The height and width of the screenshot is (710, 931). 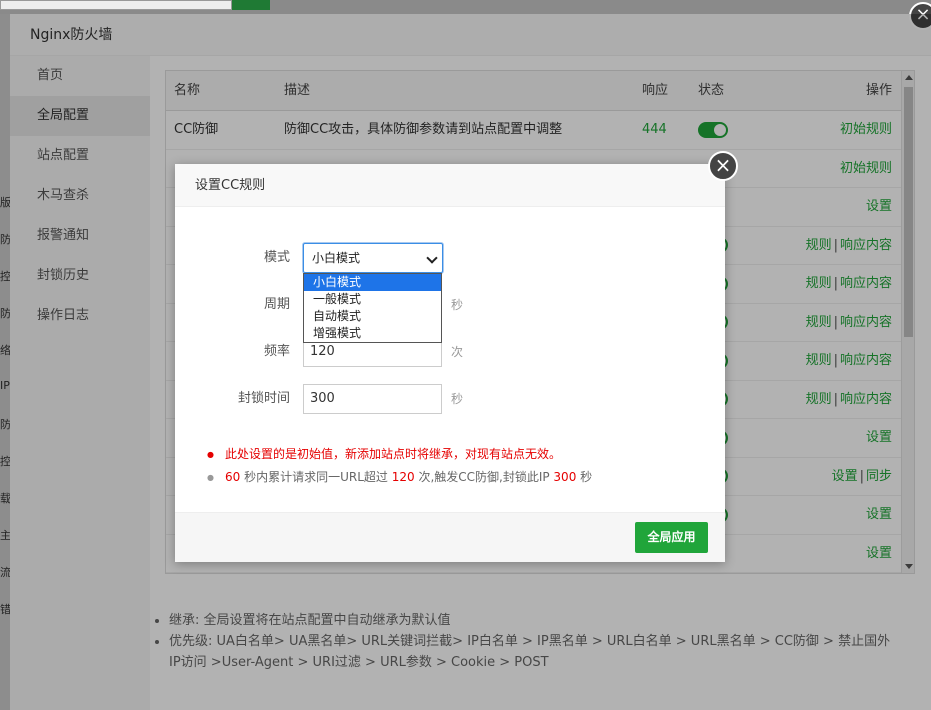 What do you see at coordinates (372, 399) in the screenshot?
I see `block-input: 300` at bounding box center [372, 399].